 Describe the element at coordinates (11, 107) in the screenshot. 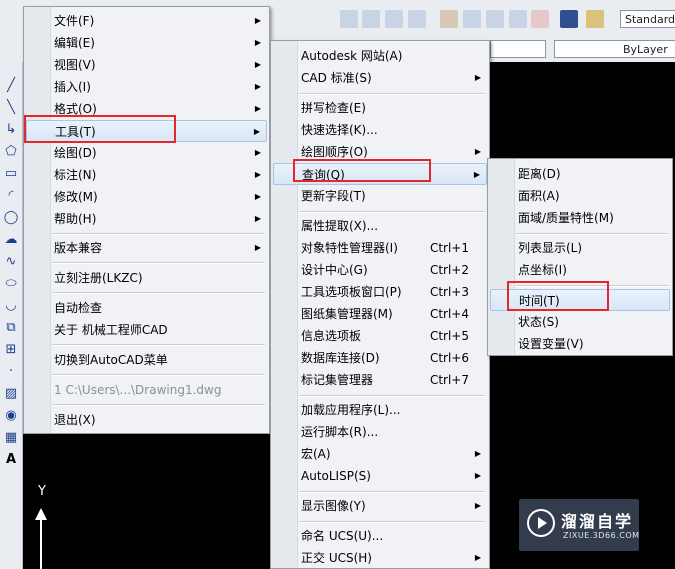

I see `construction-line-icon: ╲` at that location.